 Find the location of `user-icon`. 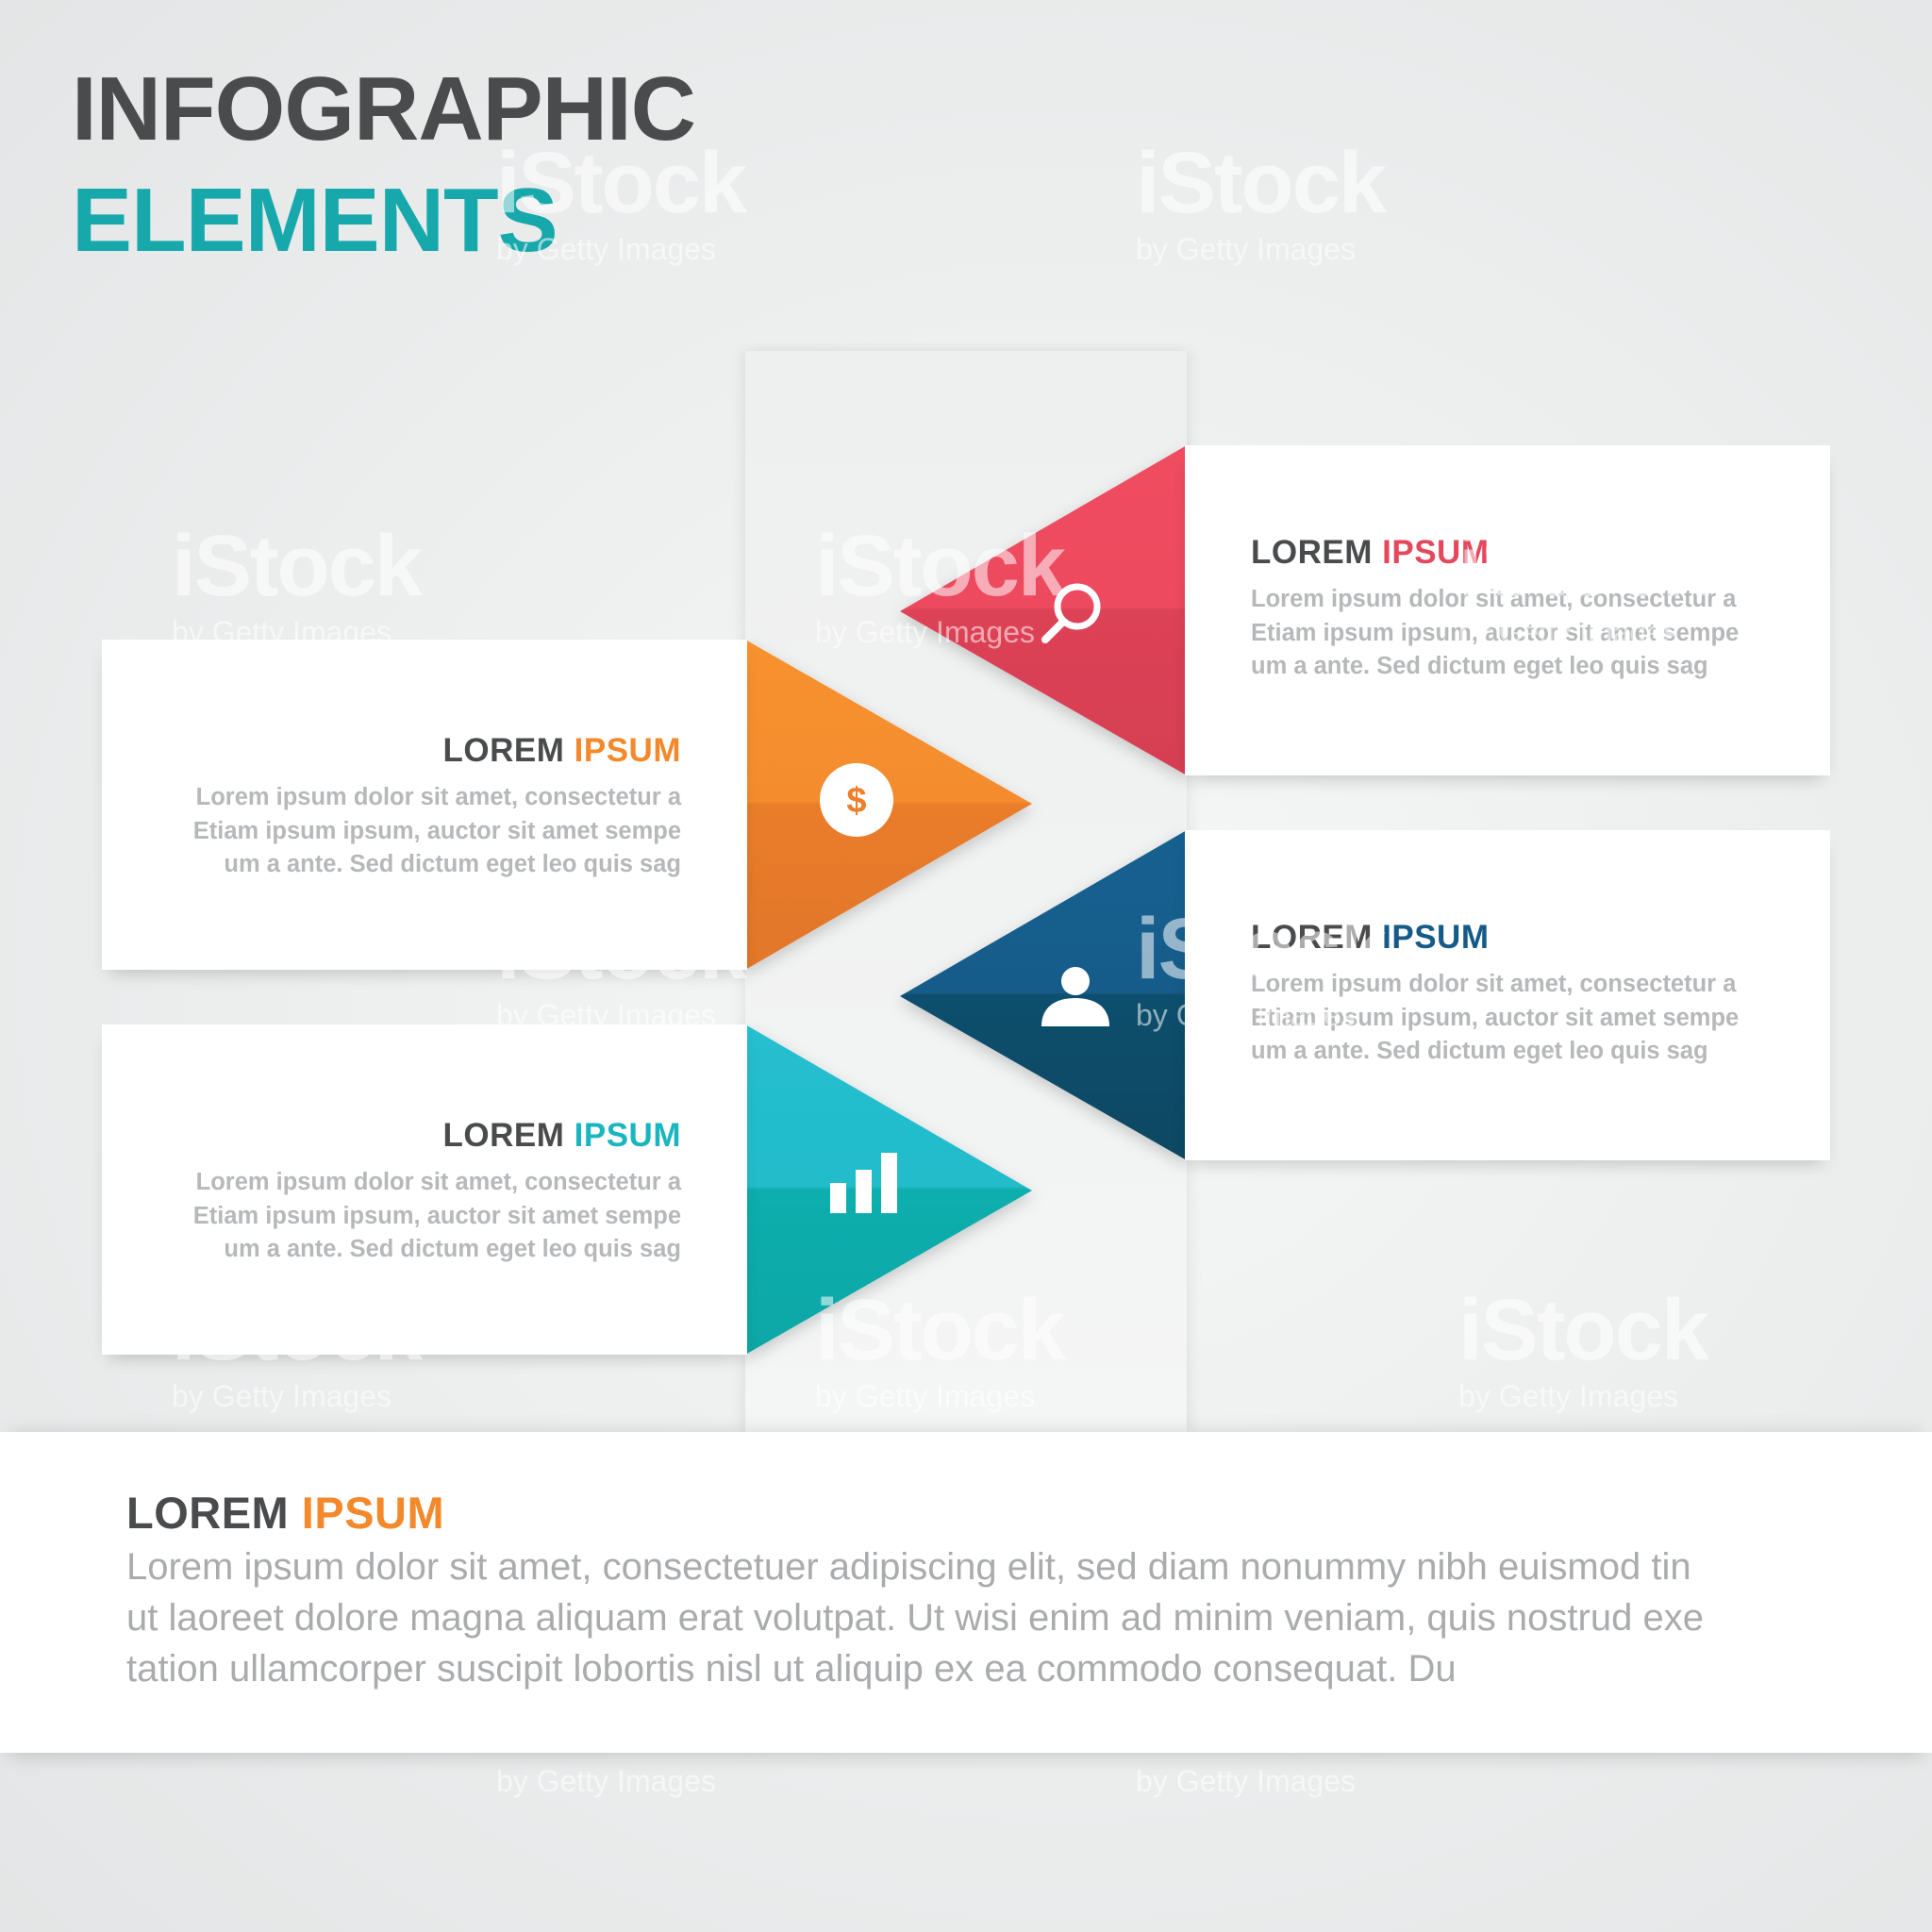

user-icon is located at coordinates (1075, 996).